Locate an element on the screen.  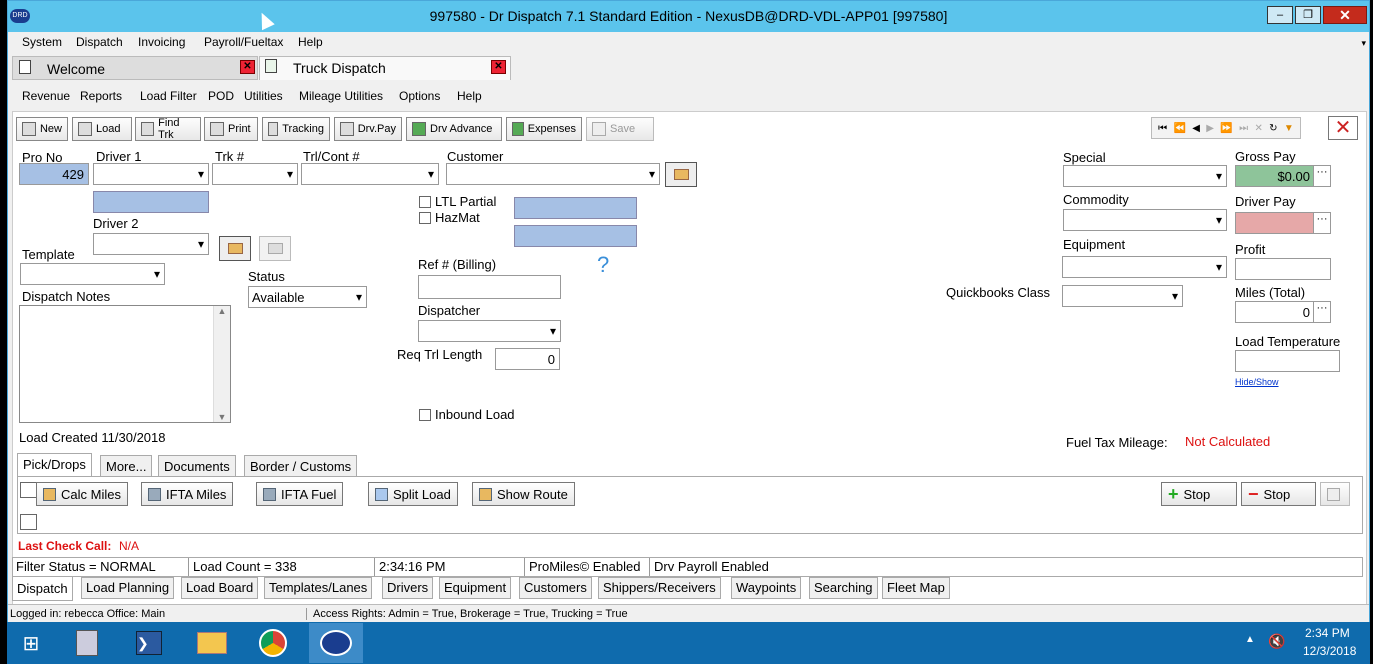
menu-invoicing: Invoicing is located at coordinates (161, 42).